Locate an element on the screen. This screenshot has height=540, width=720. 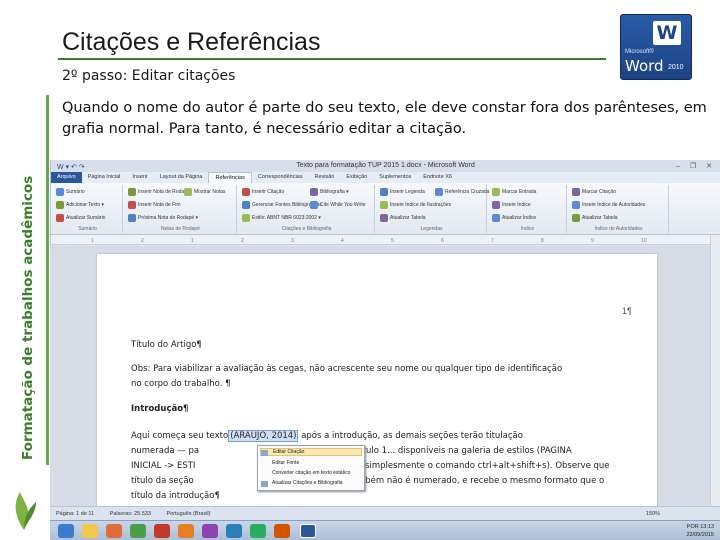
word-w-icon: W is located at coordinates (667, 33).